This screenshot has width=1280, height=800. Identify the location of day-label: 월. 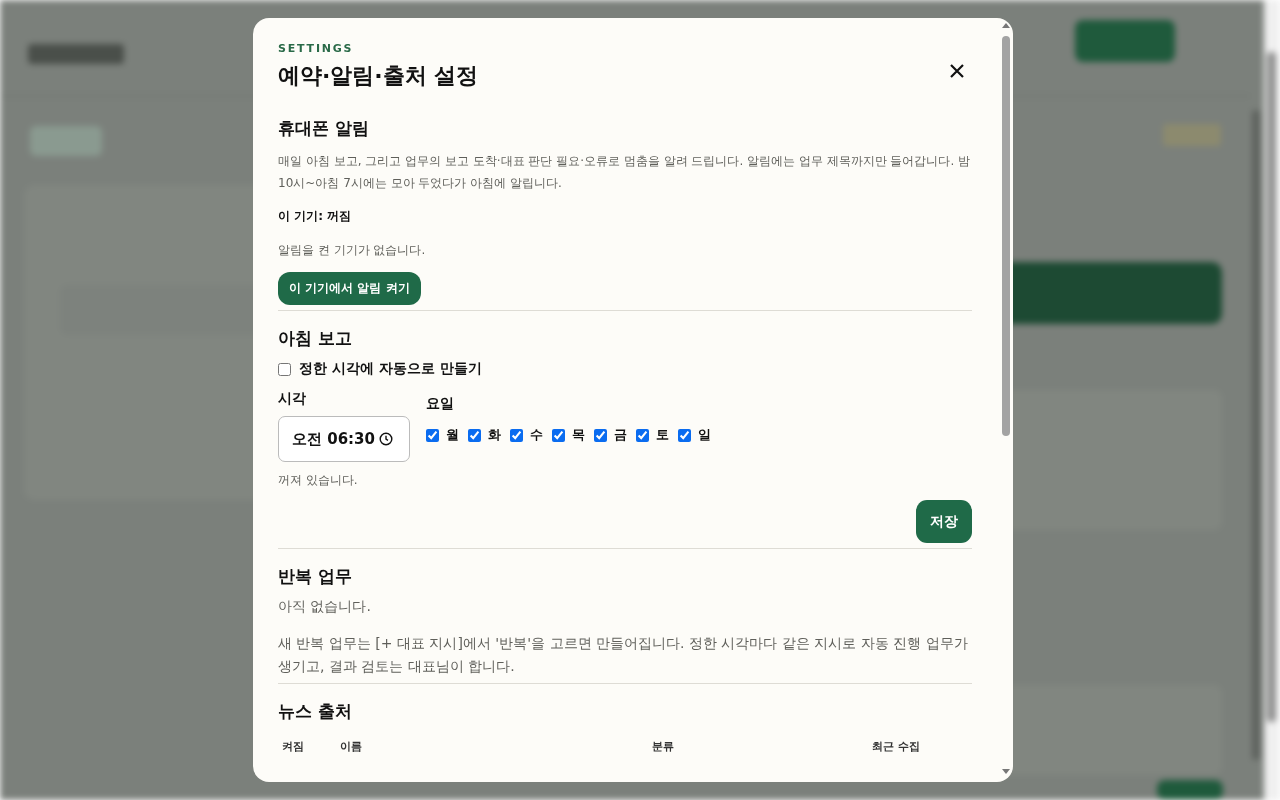
(452, 435).